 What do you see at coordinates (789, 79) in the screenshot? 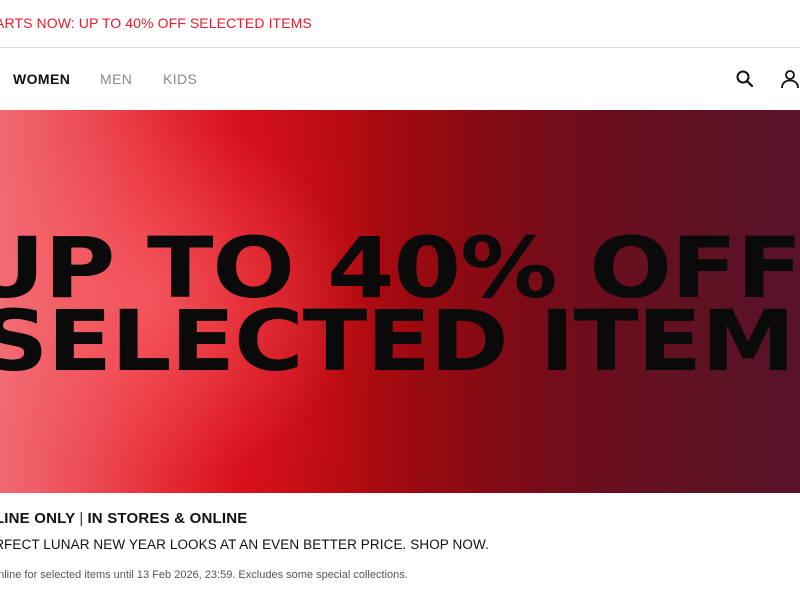
I see `account-icon` at bounding box center [789, 79].